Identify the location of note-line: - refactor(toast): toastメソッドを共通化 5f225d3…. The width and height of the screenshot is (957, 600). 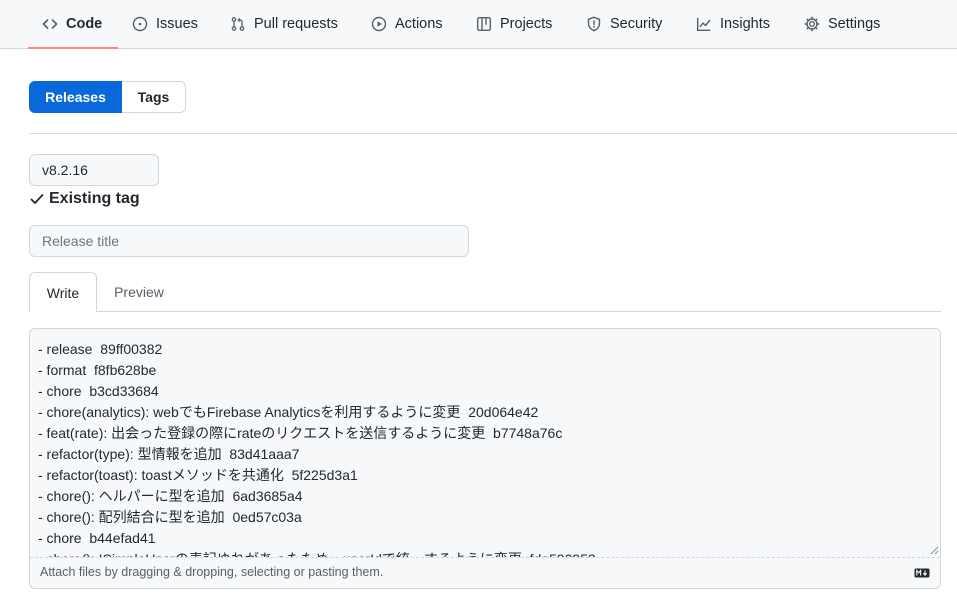
(198, 475).